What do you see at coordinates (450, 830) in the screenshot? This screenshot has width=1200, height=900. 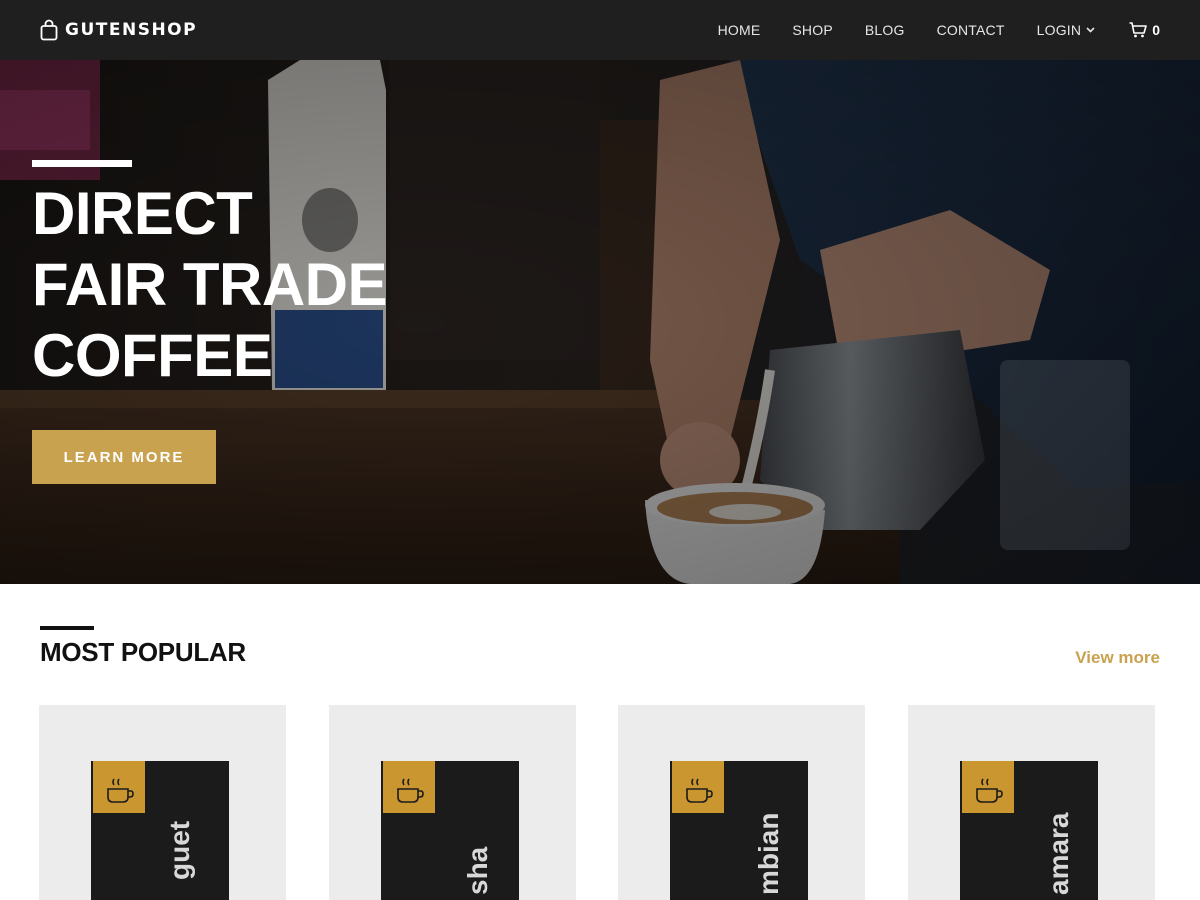 I see `product-image: sha` at bounding box center [450, 830].